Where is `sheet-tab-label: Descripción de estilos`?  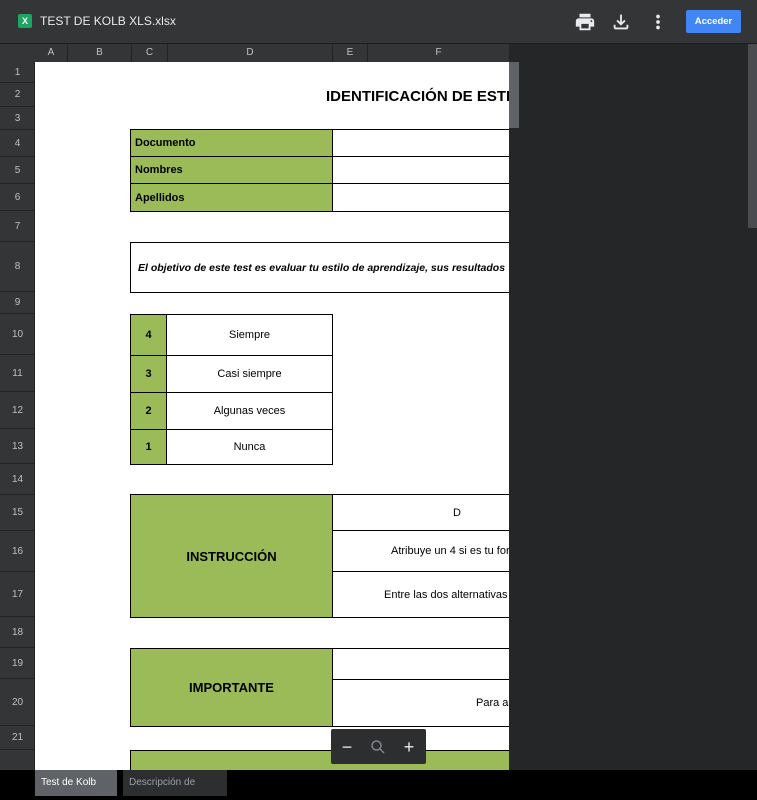 sheet-tab-label: Descripción de estilos is located at coordinates (162, 782).